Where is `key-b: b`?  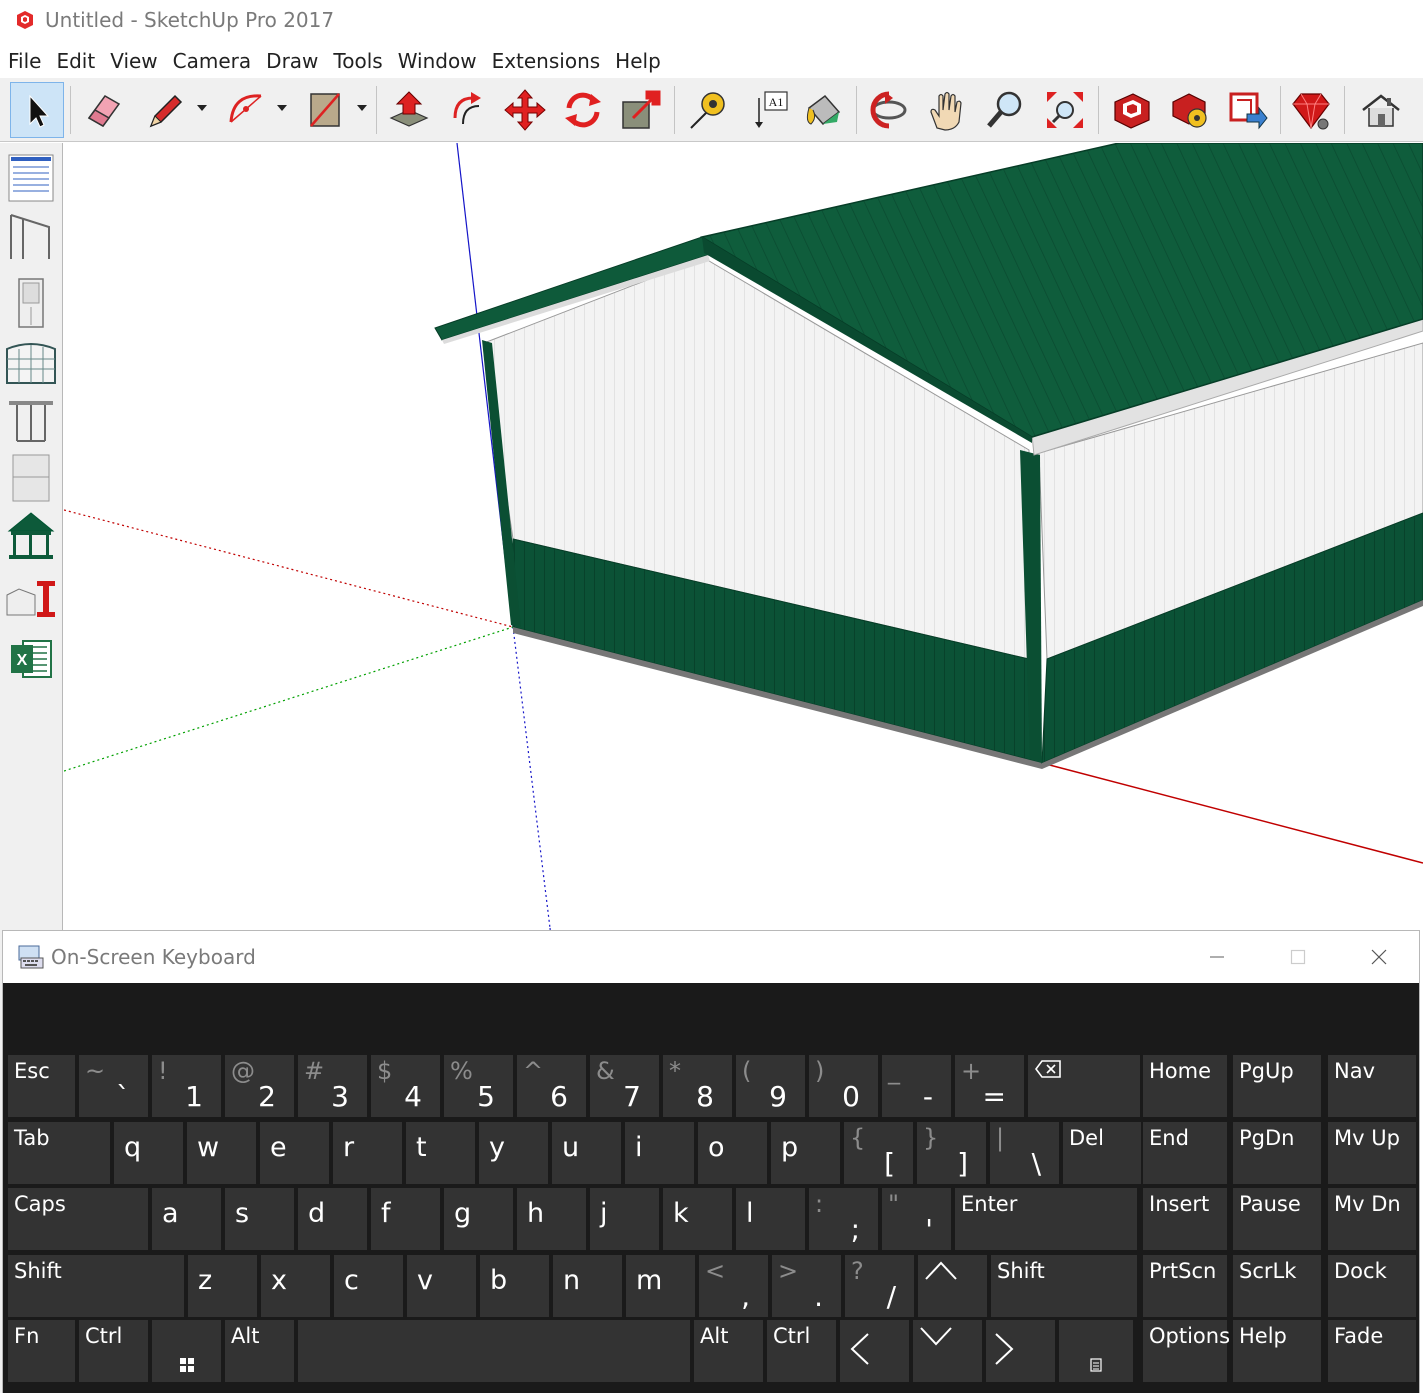 key-b: b is located at coordinates (514, 1286).